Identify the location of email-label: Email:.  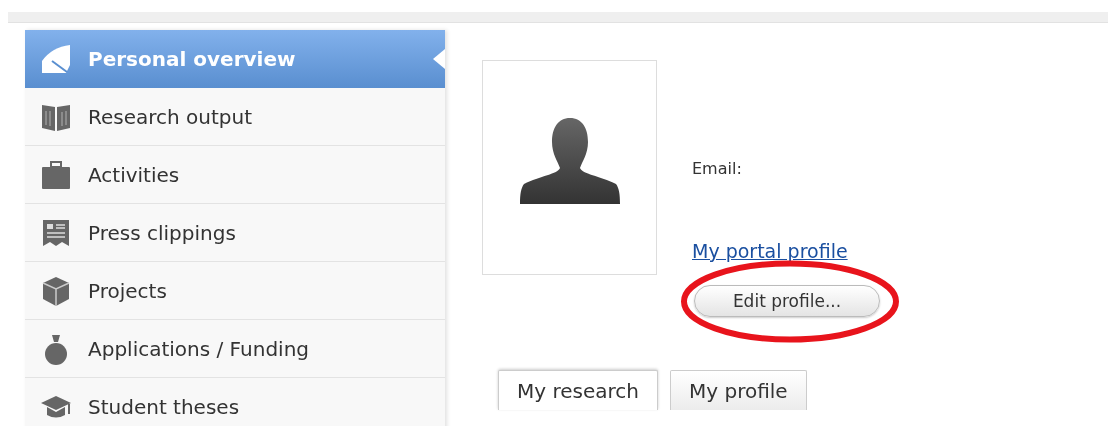
(717, 168).